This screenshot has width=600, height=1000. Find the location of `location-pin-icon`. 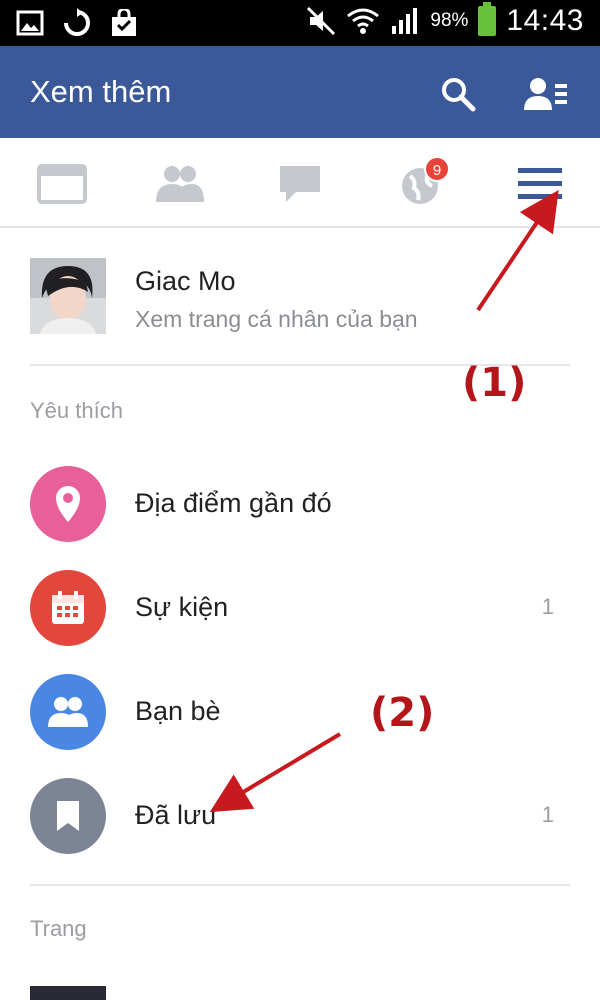

location-pin-icon is located at coordinates (68, 504).